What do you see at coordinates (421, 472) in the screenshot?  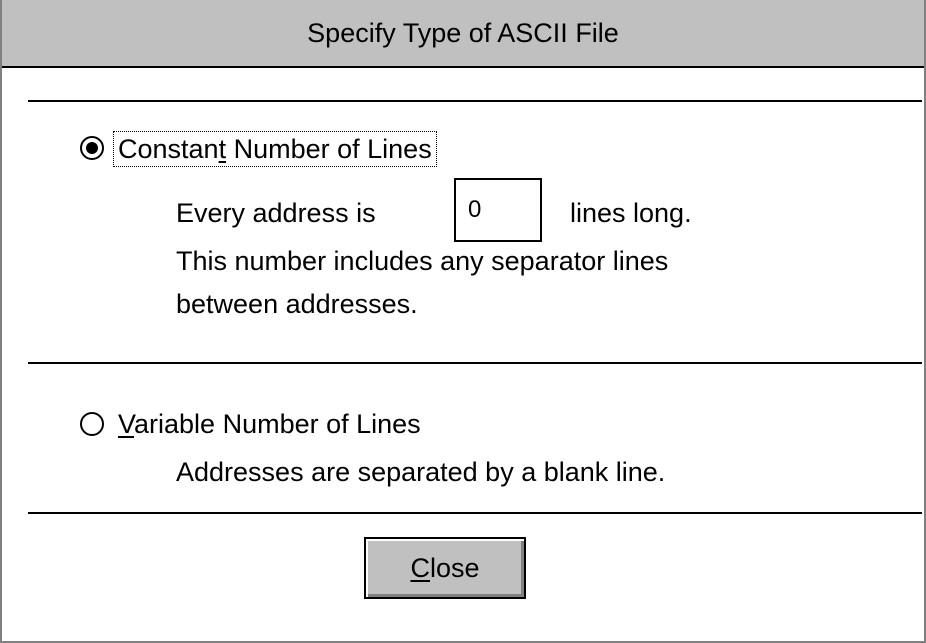 I see `variable-lines-description: Addresses are separated by a blank line.` at bounding box center [421, 472].